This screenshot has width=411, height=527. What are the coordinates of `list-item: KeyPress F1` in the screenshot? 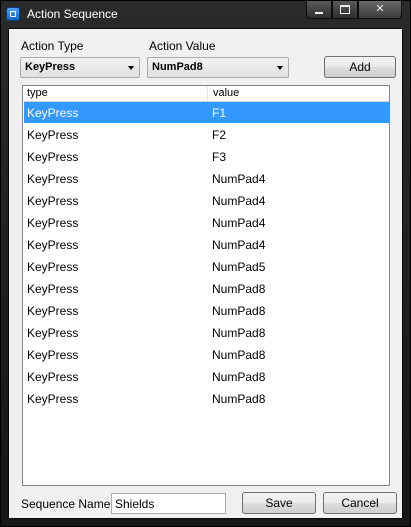 It's located at (206, 112).